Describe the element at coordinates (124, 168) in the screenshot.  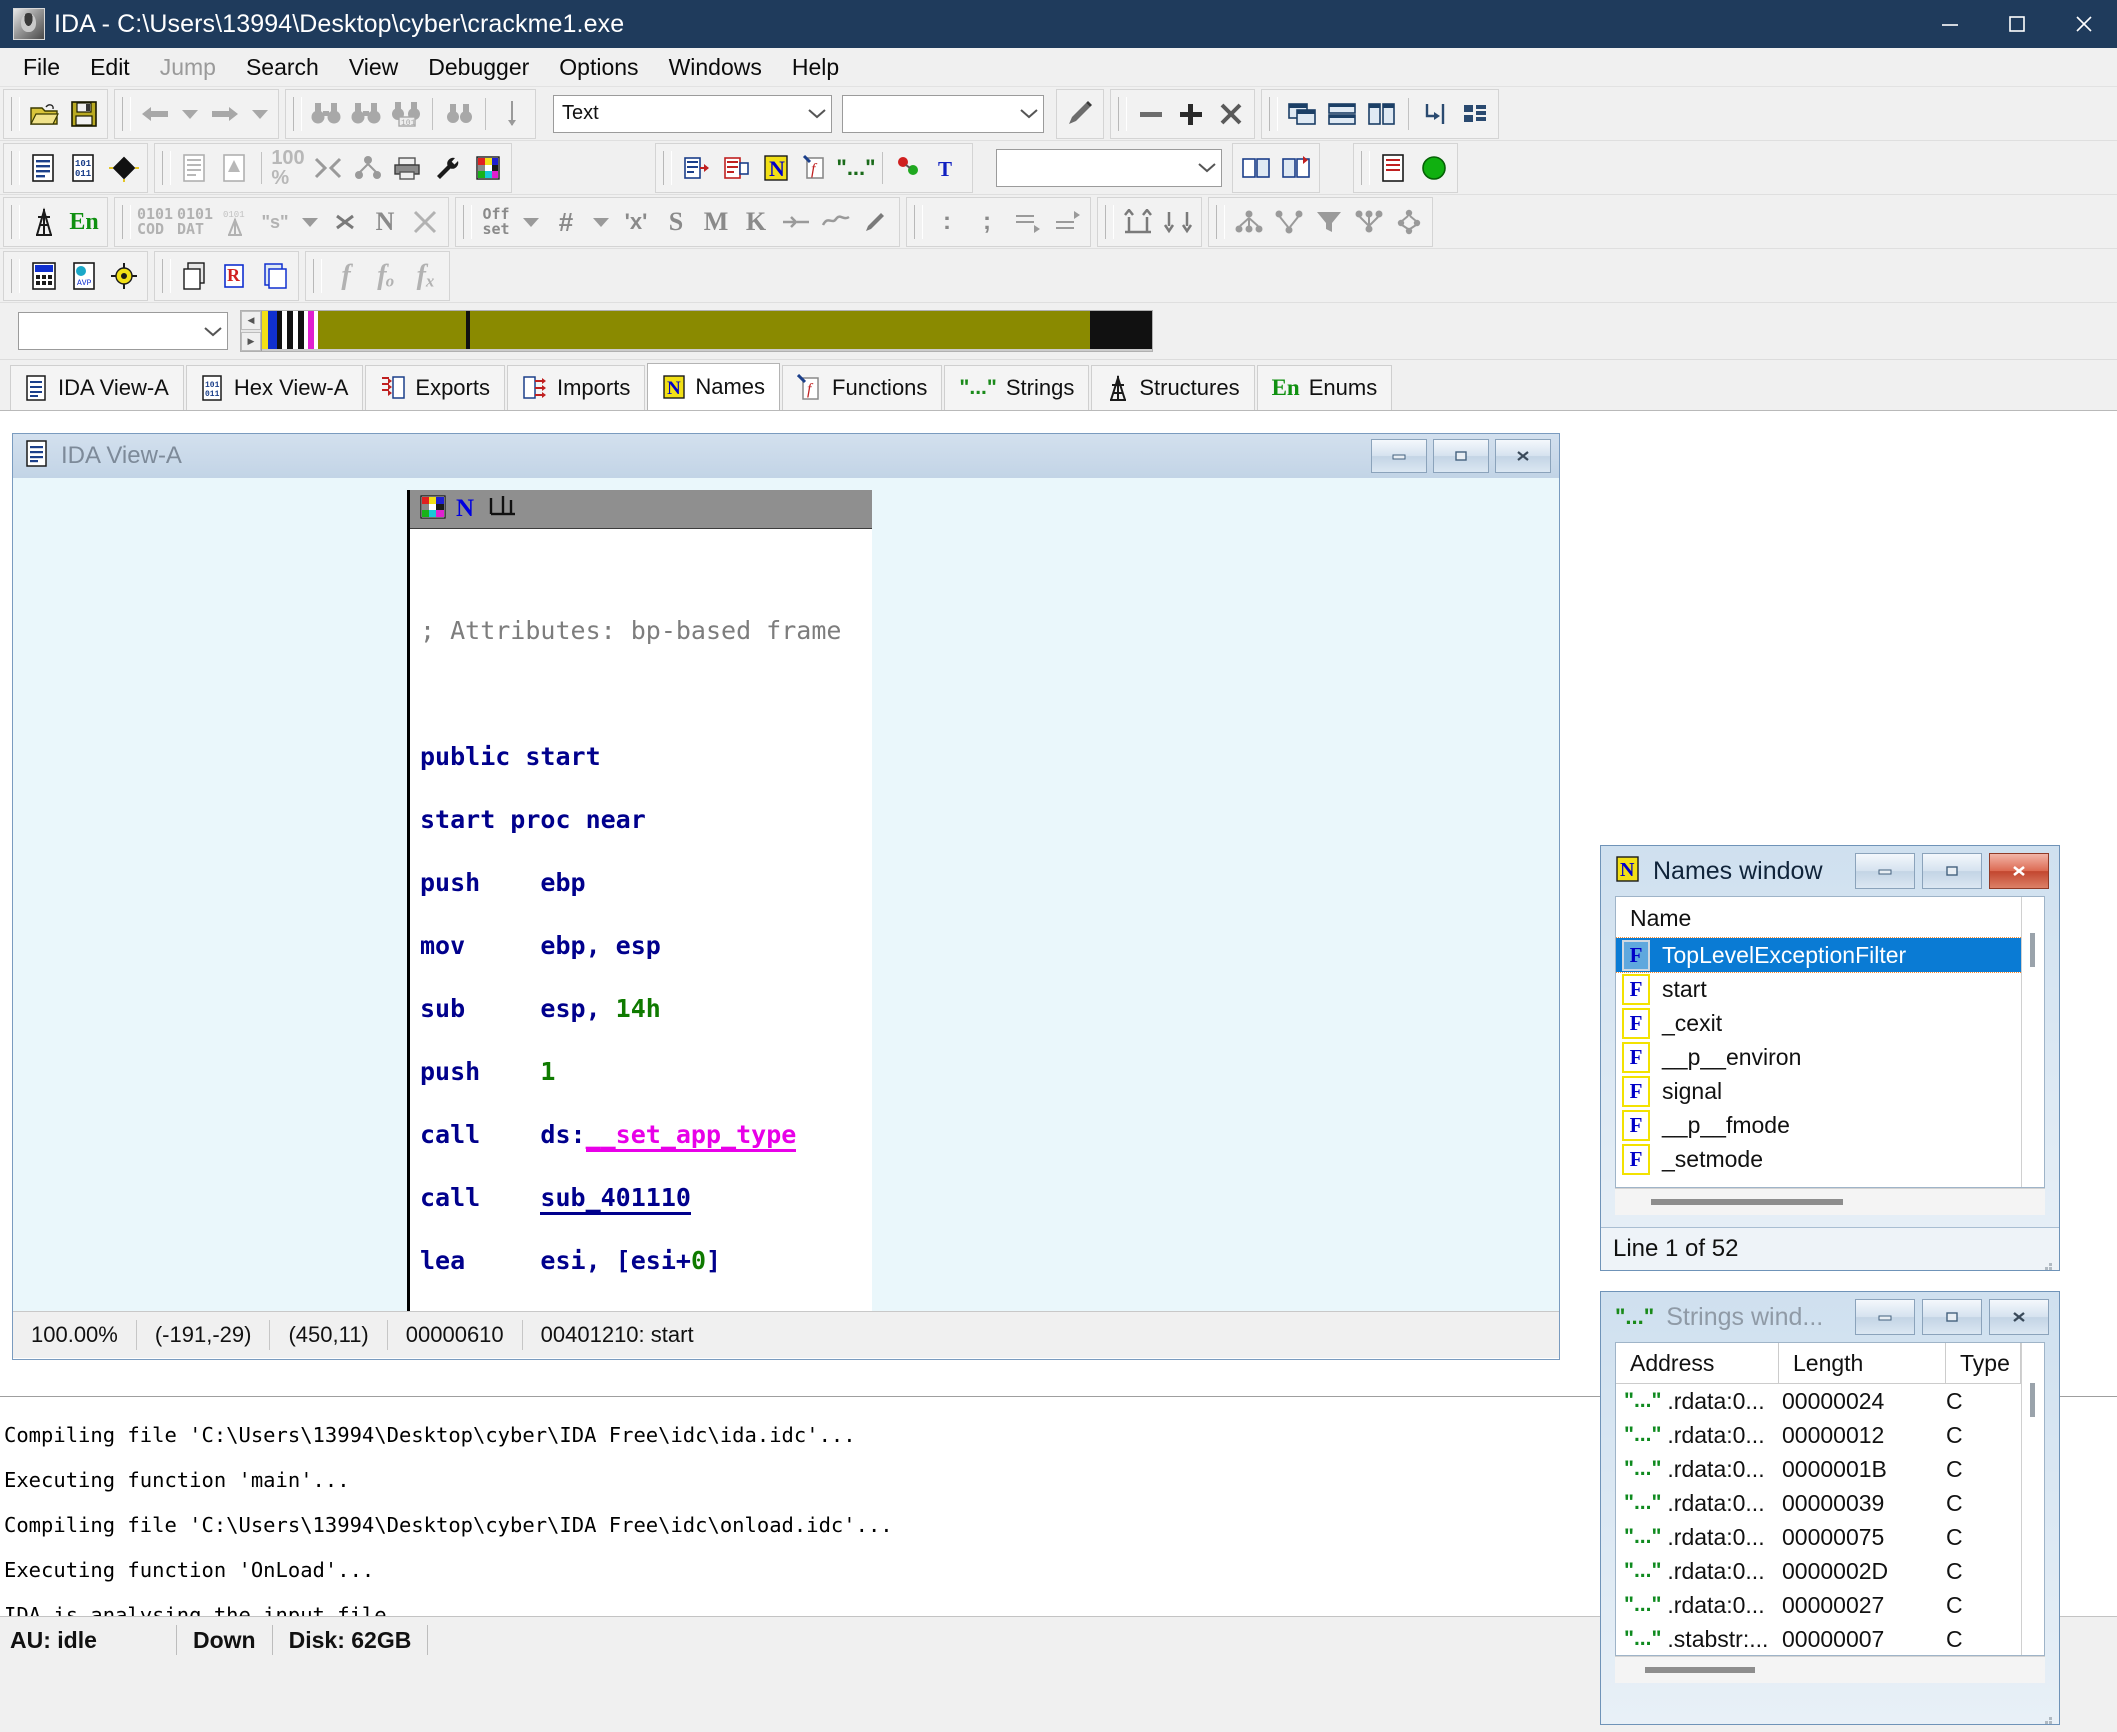
I see `open-segments-chip-icon` at that location.